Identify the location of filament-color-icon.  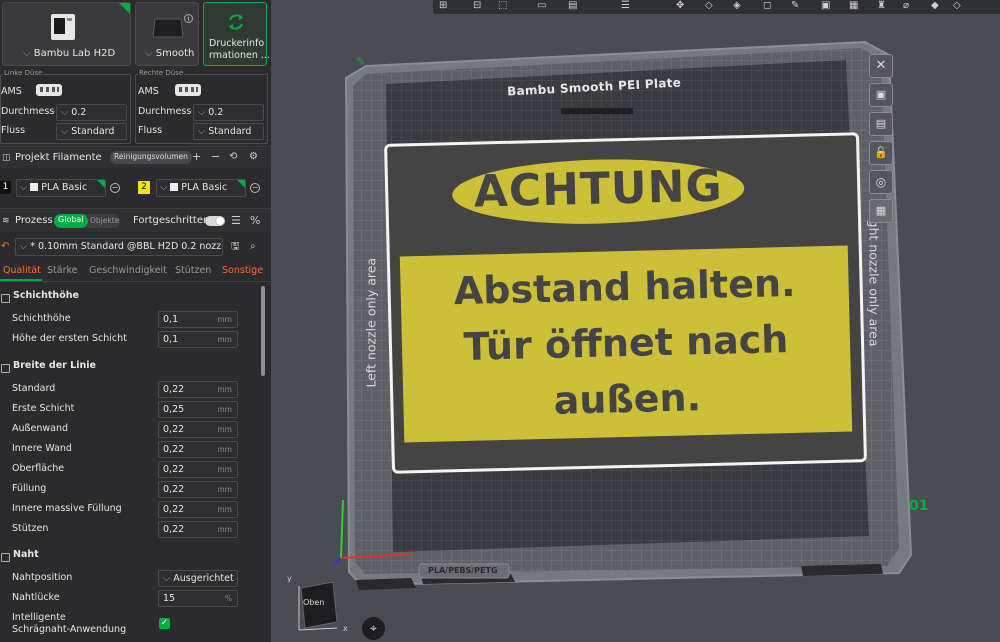
(34, 187).